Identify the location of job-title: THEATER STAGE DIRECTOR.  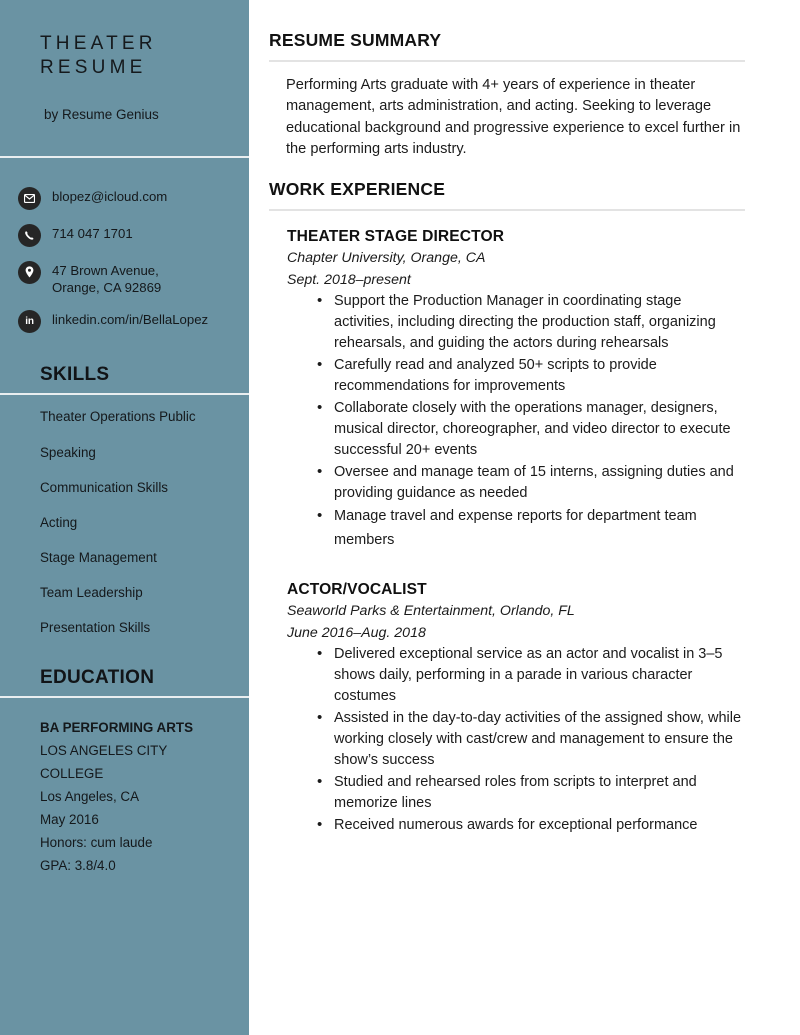
(396, 237).